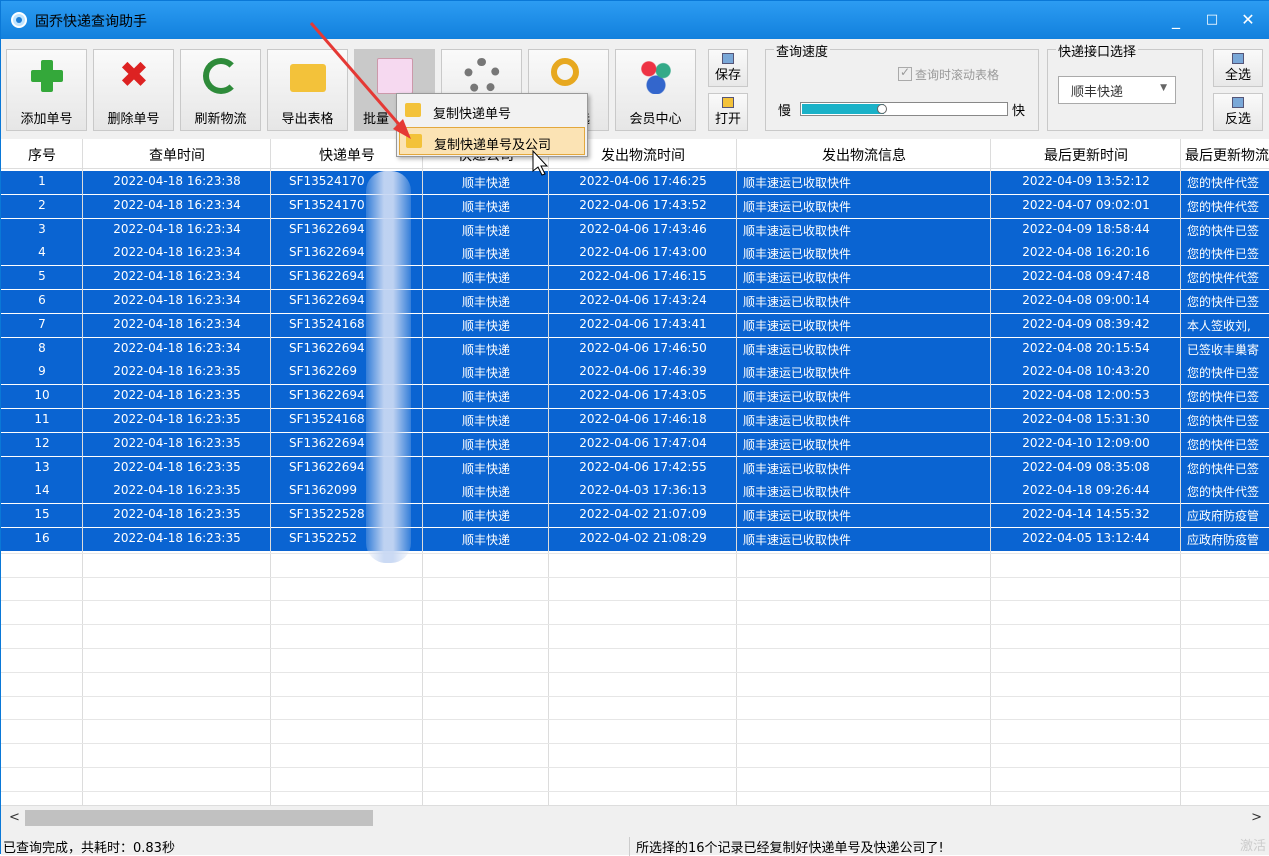 The image size is (1269, 856). What do you see at coordinates (42, 228) in the screenshot?
I see `table-cell: 3` at bounding box center [42, 228].